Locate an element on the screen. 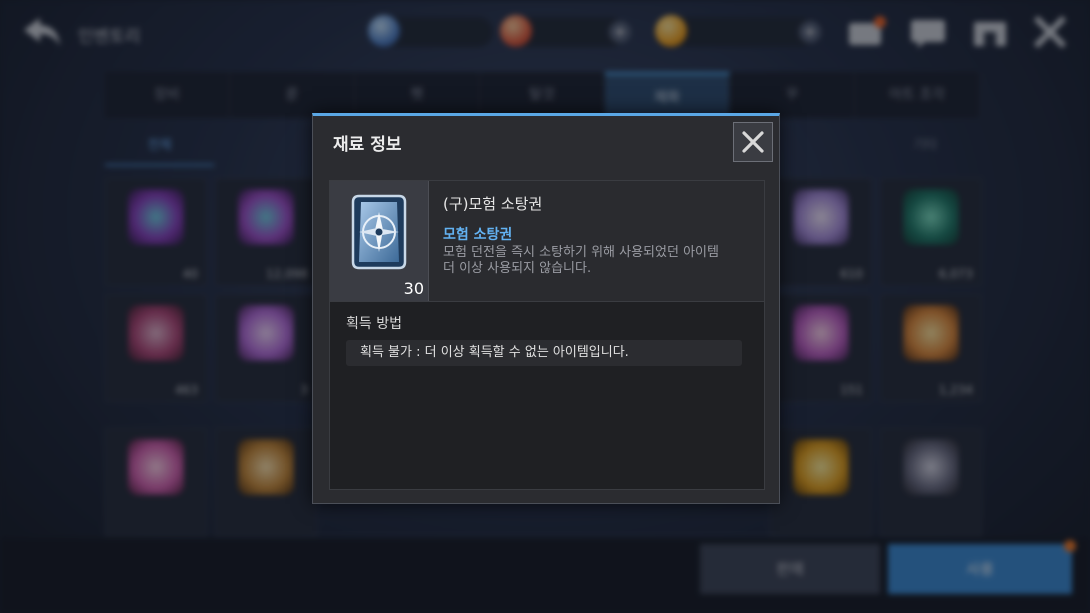 The width and height of the screenshot is (1090, 613). dialog-title: 재료 정보 is located at coordinates (367, 145).